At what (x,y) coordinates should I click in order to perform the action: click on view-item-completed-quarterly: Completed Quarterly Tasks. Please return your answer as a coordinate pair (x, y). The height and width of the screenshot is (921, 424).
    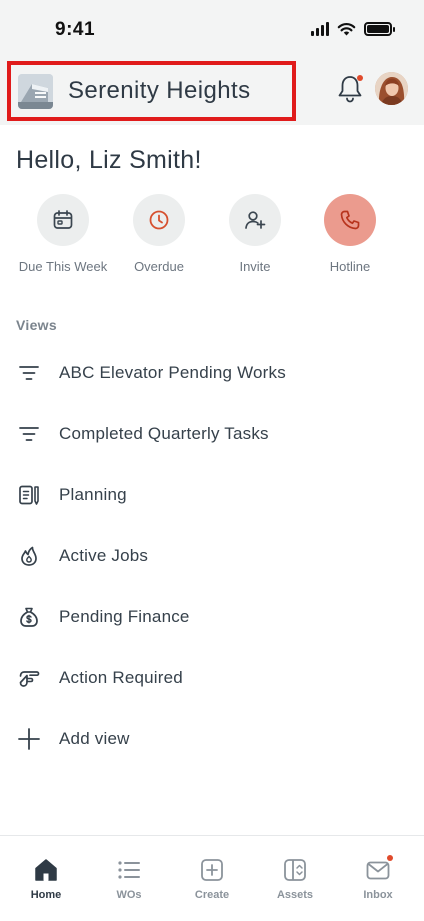
    Looking at the image, I should click on (212, 434).